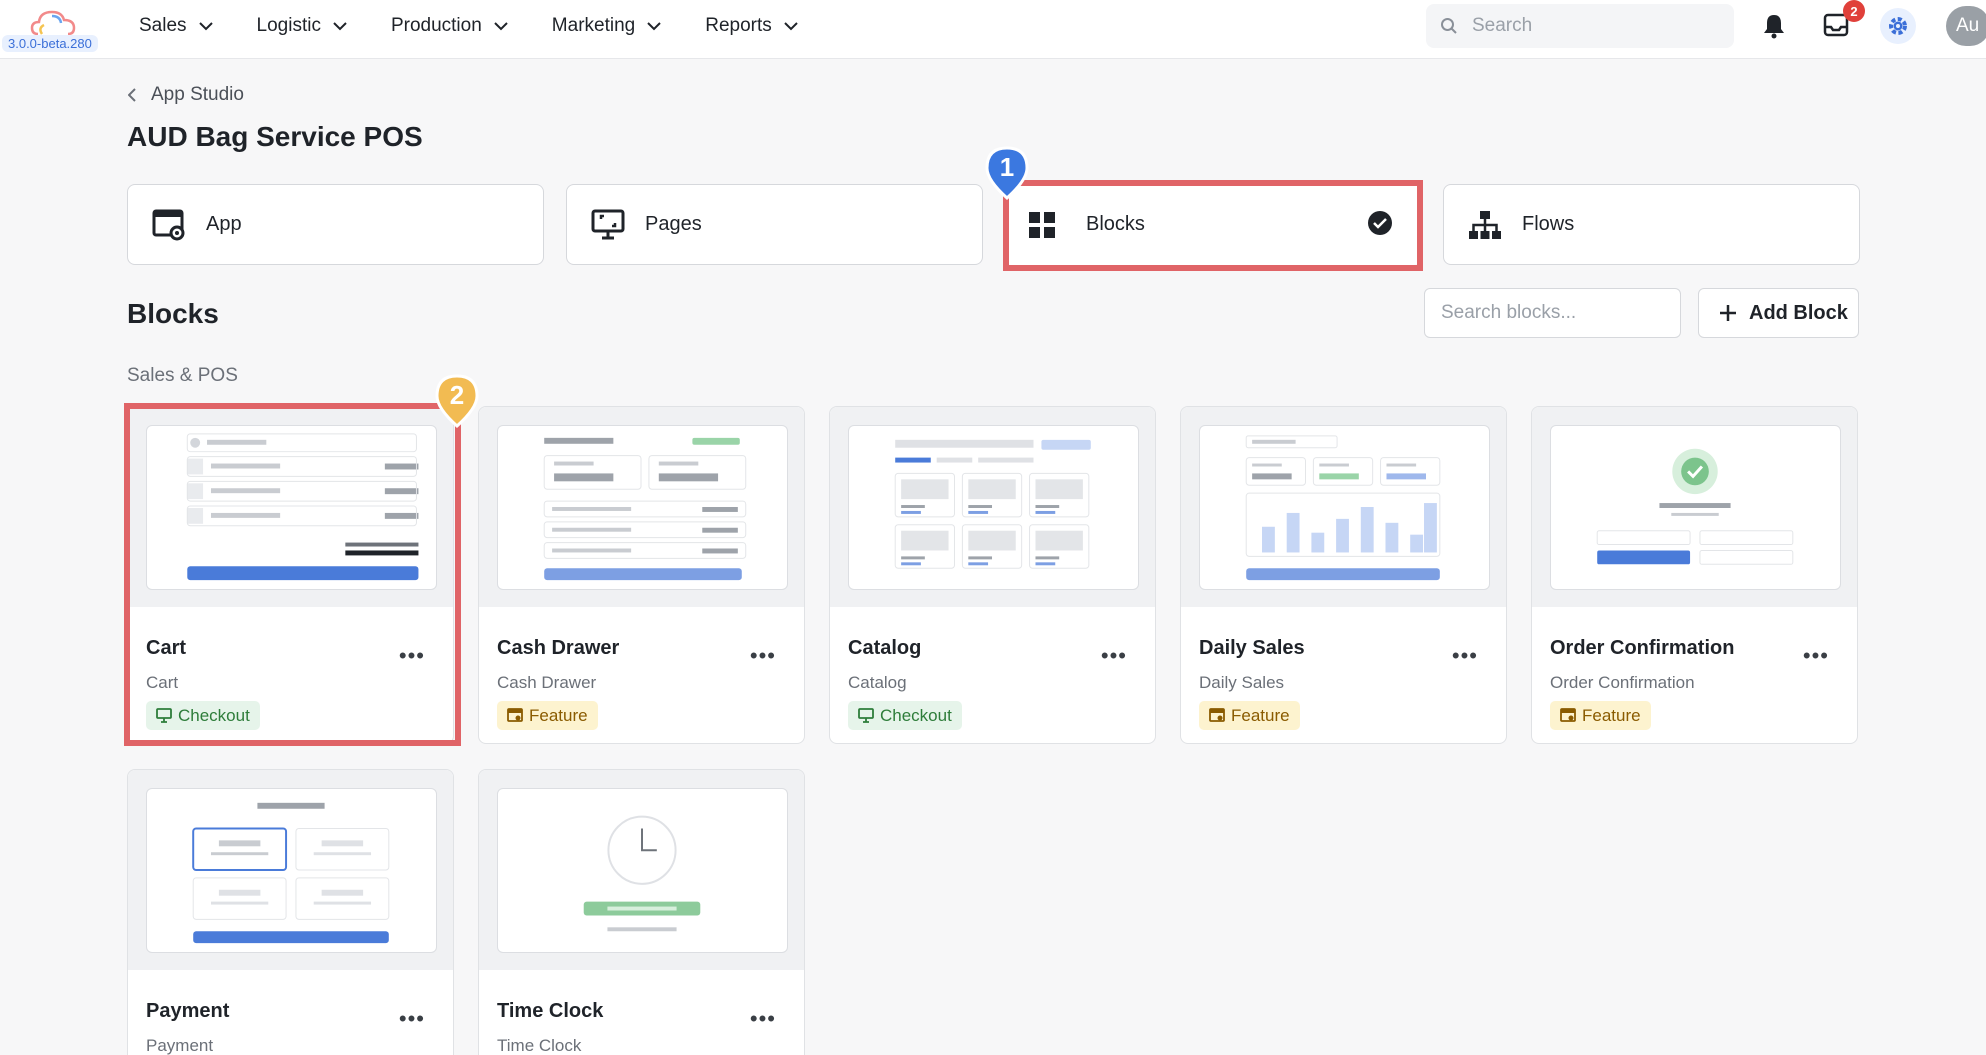 Image resolution: width=1986 pixels, height=1055 pixels. What do you see at coordinates (180, 1045) in the screenshot?
I see `card-subtitle: Payment` at bounding box center [180, 1045].